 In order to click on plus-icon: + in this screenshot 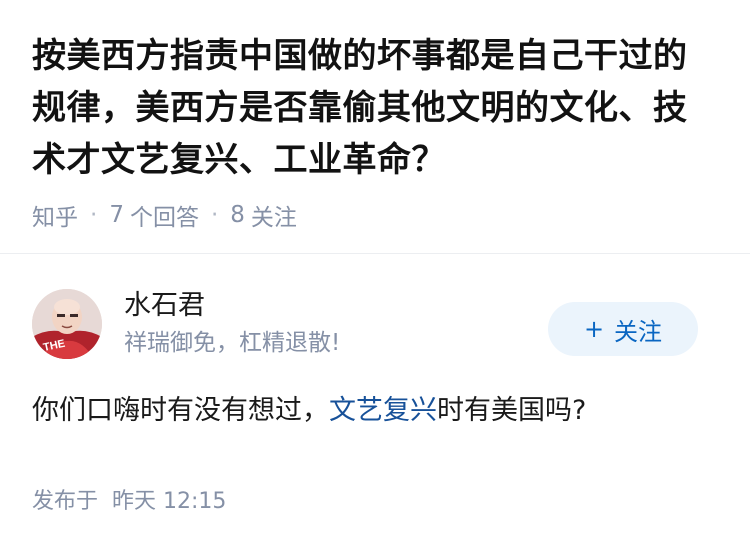, I will do `click(594, 329)`.